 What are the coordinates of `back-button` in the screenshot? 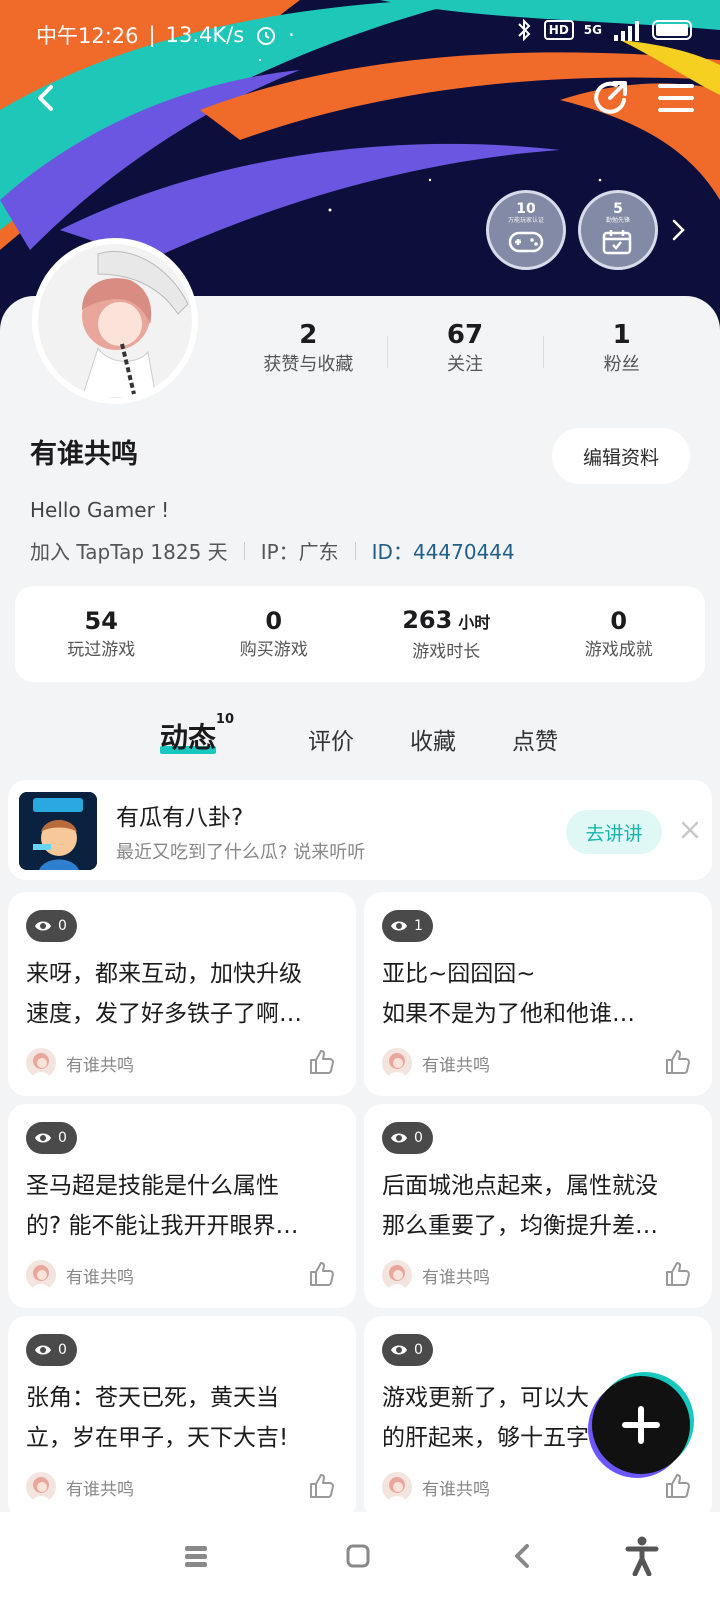 It's located at (46, 98).